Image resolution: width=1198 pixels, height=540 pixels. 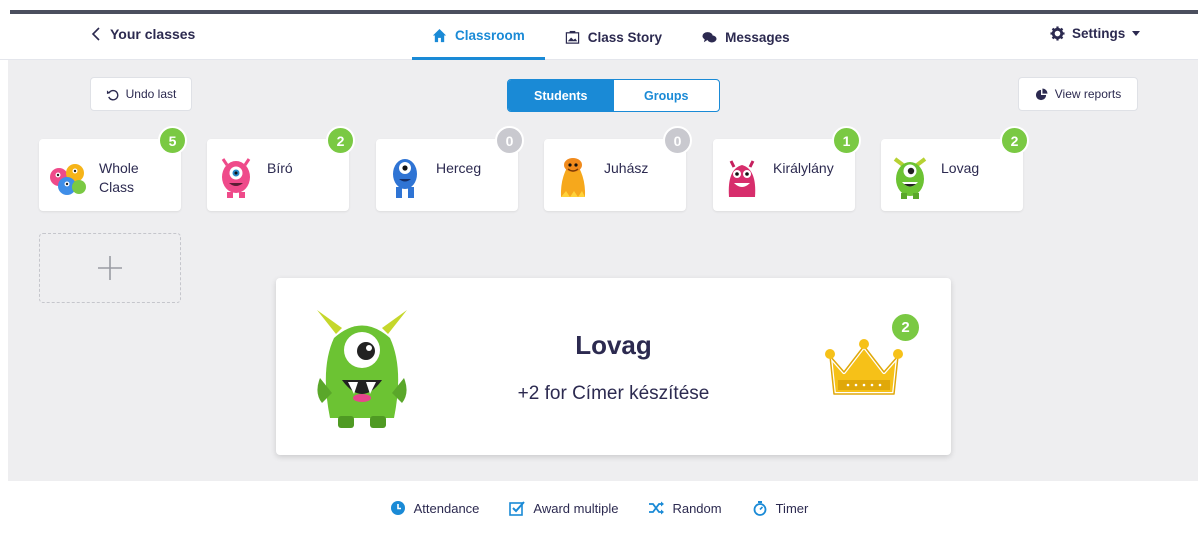 I want to click on blue-monster-avatar, so click(x=405, y=178).